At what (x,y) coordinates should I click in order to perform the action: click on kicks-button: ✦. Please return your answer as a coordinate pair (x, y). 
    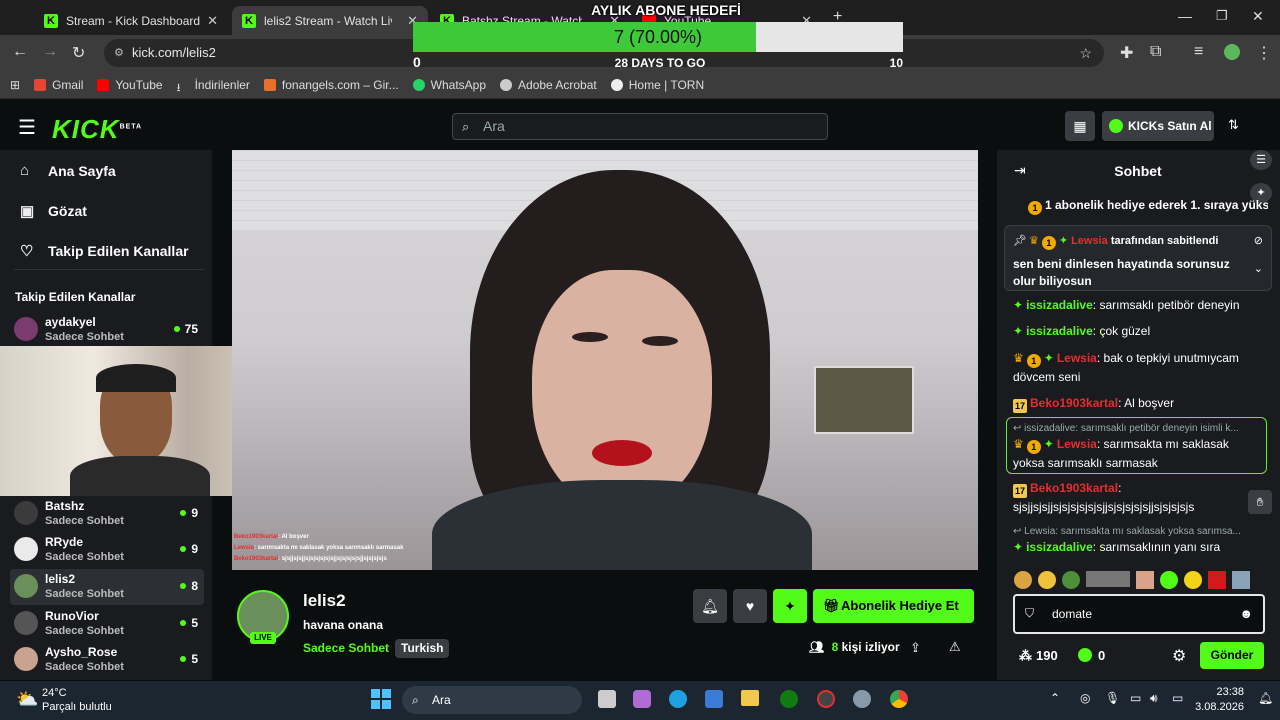
    Looking at the image, I should click on (790, 606).